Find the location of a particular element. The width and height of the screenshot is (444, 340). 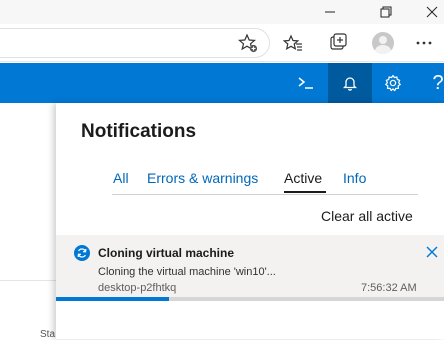

tab-info: Info is located at coordinates (354, 178).